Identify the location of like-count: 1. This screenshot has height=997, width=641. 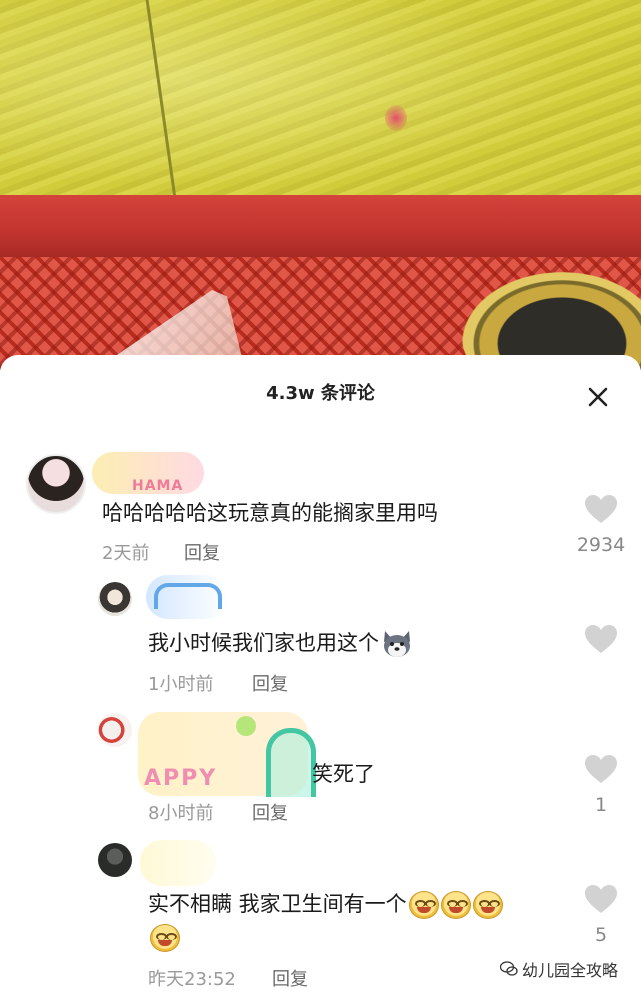
(601, 805).